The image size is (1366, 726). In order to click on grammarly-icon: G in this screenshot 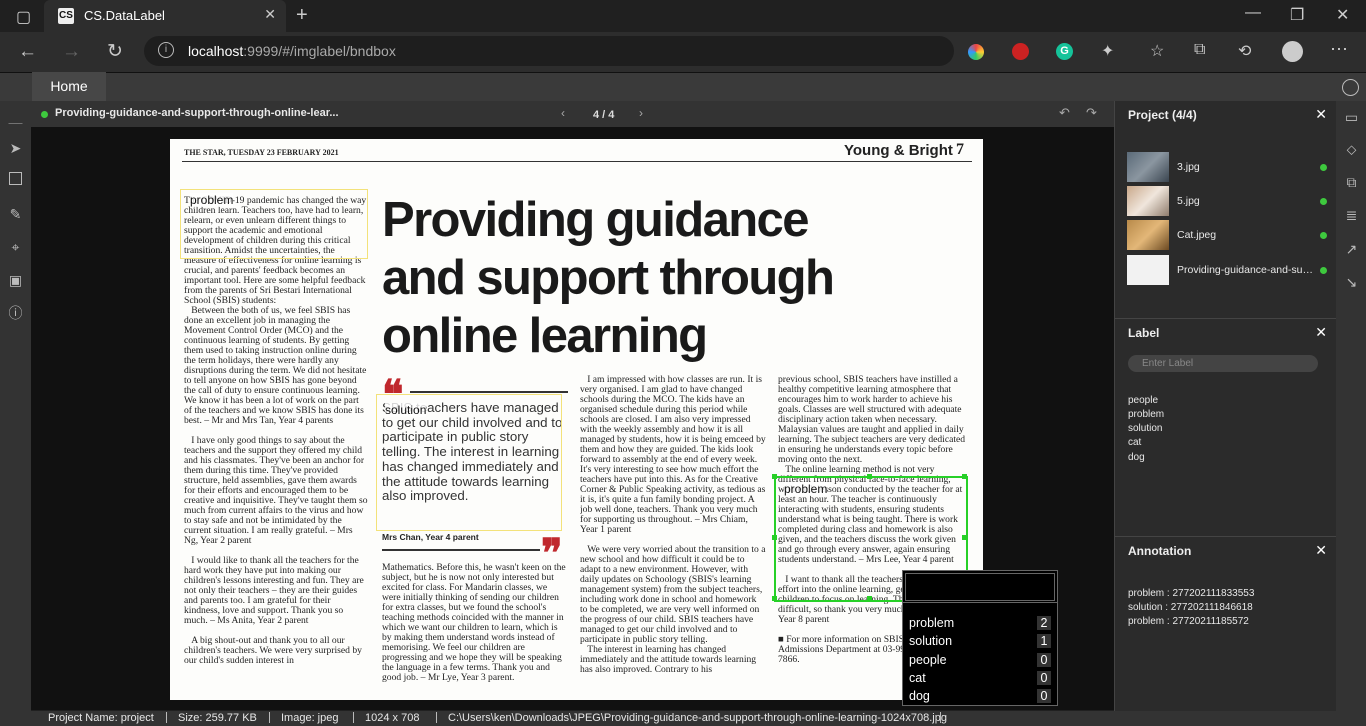, I will do `click(1064, 51)`.